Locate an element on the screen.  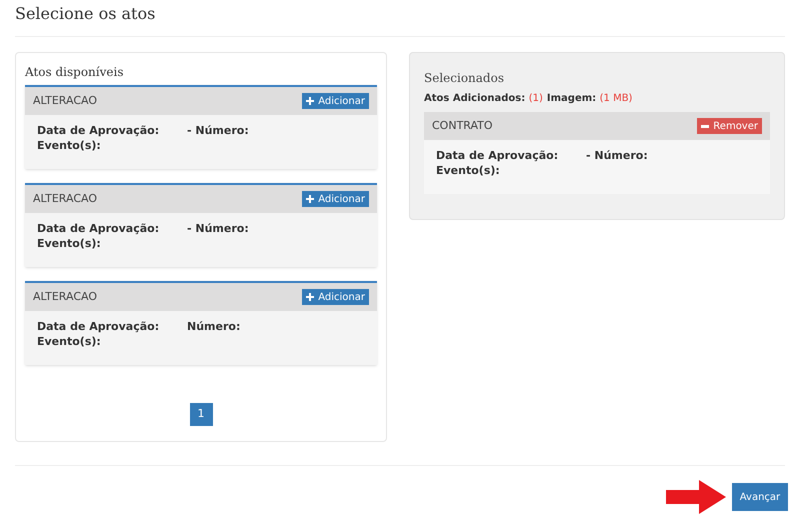
act-name: CONTRATO is located at coordinates (462, 126).